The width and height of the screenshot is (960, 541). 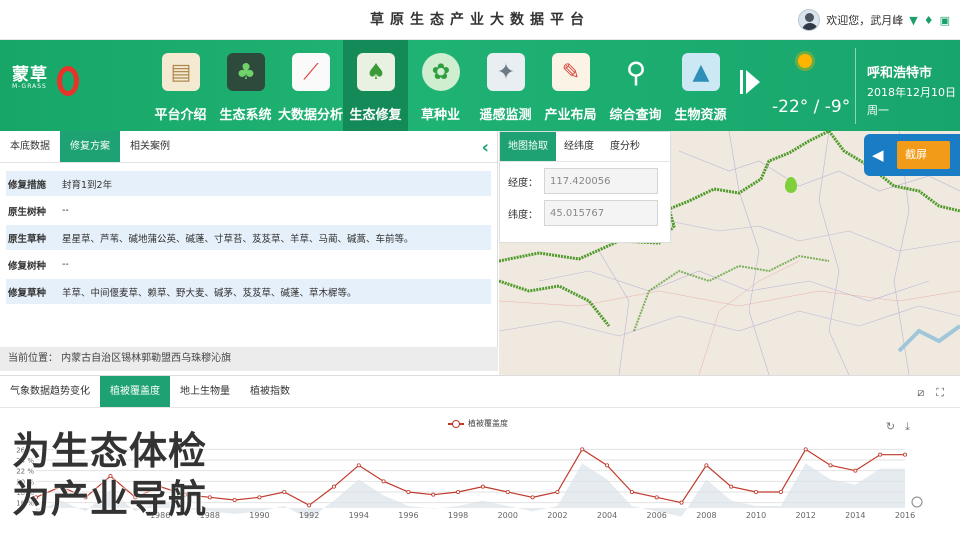 What do you see at coordinates (579, 146) in the screenshot?
I see `tab-lat-lon: 经纬度` at bounding box center [579, 146].